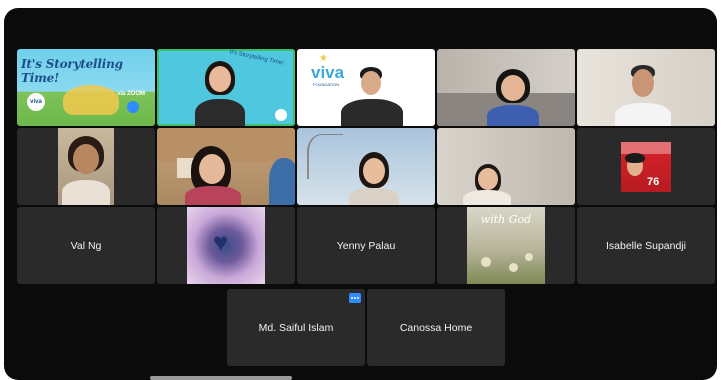 Image resolution: width=721 pixels, height=380 pixels. I want to click on viva-badge-icon, so click(281, 115).